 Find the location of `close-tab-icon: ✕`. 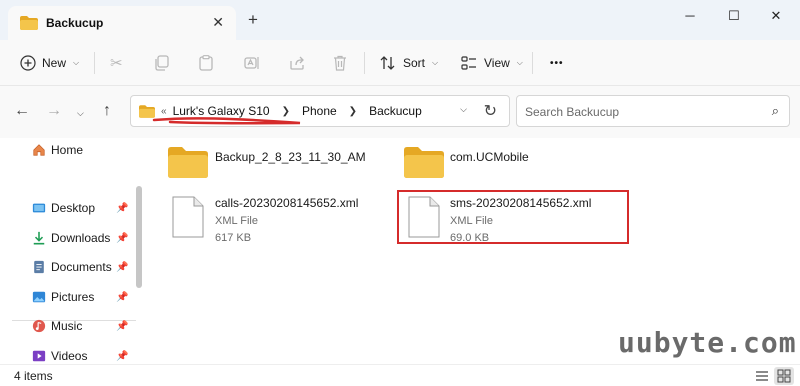

close-tab-icon: ✕ is located at coordinates (218, 22).